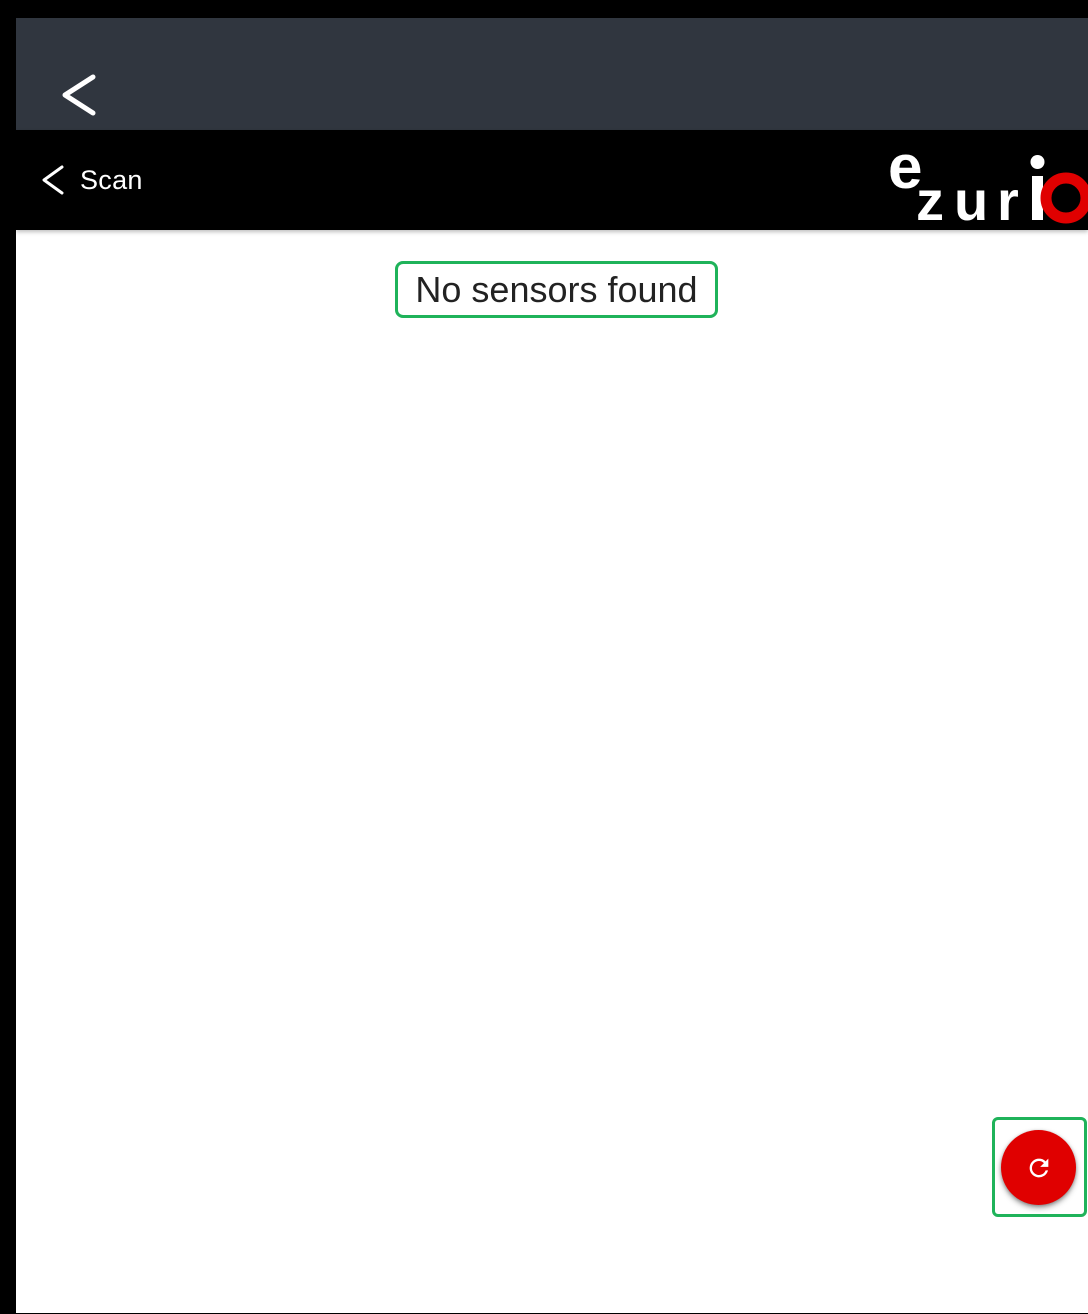  I want to click on no-sensors-message: No sensors found, so click(556, 289).